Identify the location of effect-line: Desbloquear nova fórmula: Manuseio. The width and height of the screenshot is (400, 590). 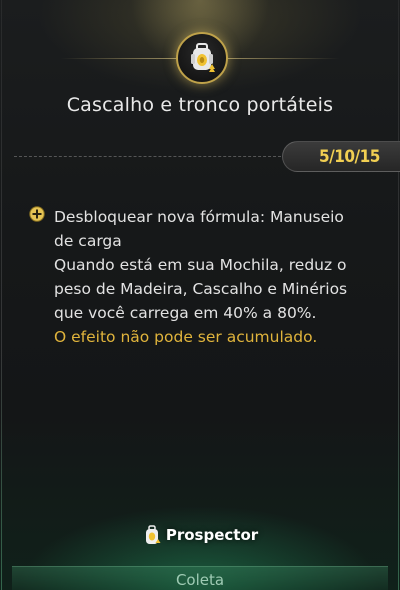
(199, 217).